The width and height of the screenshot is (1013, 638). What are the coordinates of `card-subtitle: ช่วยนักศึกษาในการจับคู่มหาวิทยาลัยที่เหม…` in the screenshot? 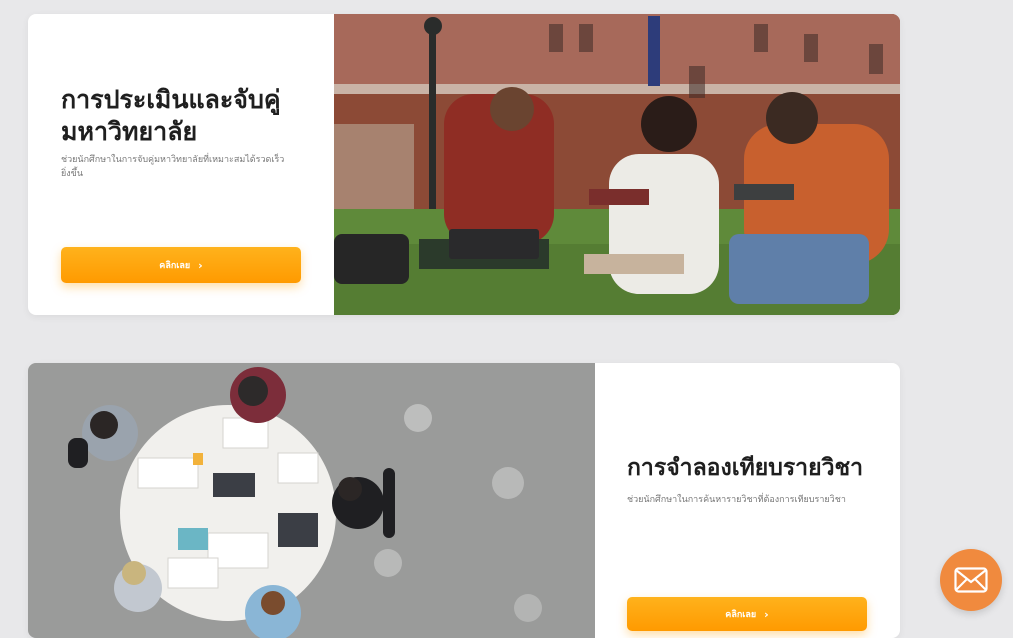 It's located at (173, 167).